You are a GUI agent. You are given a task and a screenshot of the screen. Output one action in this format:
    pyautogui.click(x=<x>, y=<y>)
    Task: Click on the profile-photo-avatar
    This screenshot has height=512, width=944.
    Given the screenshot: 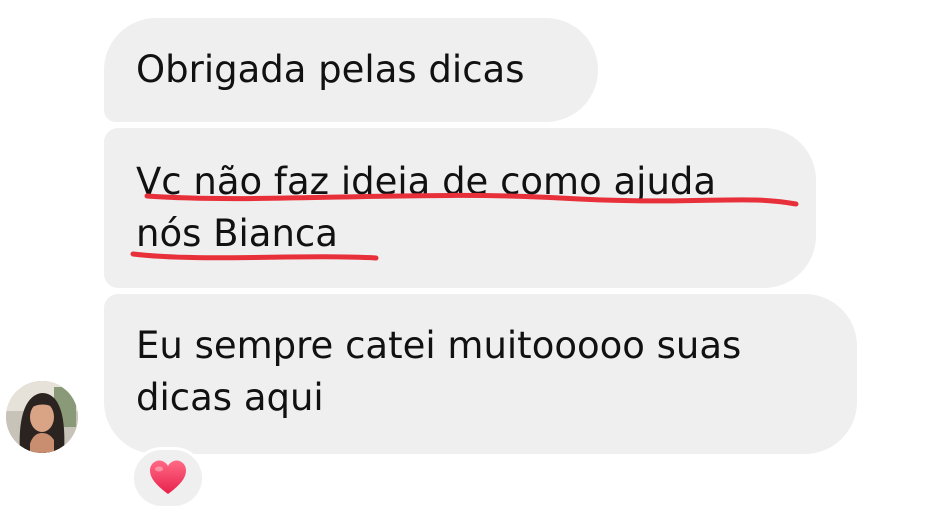 What is the action you would take?
    pyautogui.click(x=42, y=417)
    